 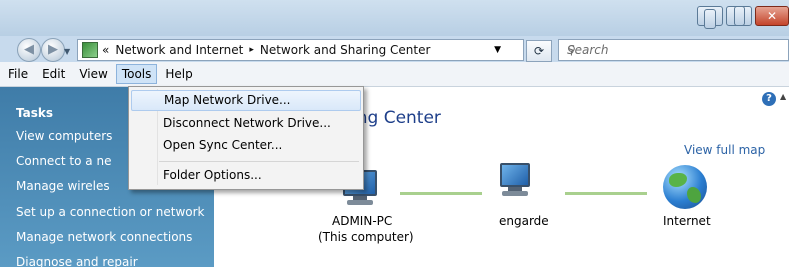 I want to click on recent-pages-dropdown-icon: ▼, so click(x=67, y=51).